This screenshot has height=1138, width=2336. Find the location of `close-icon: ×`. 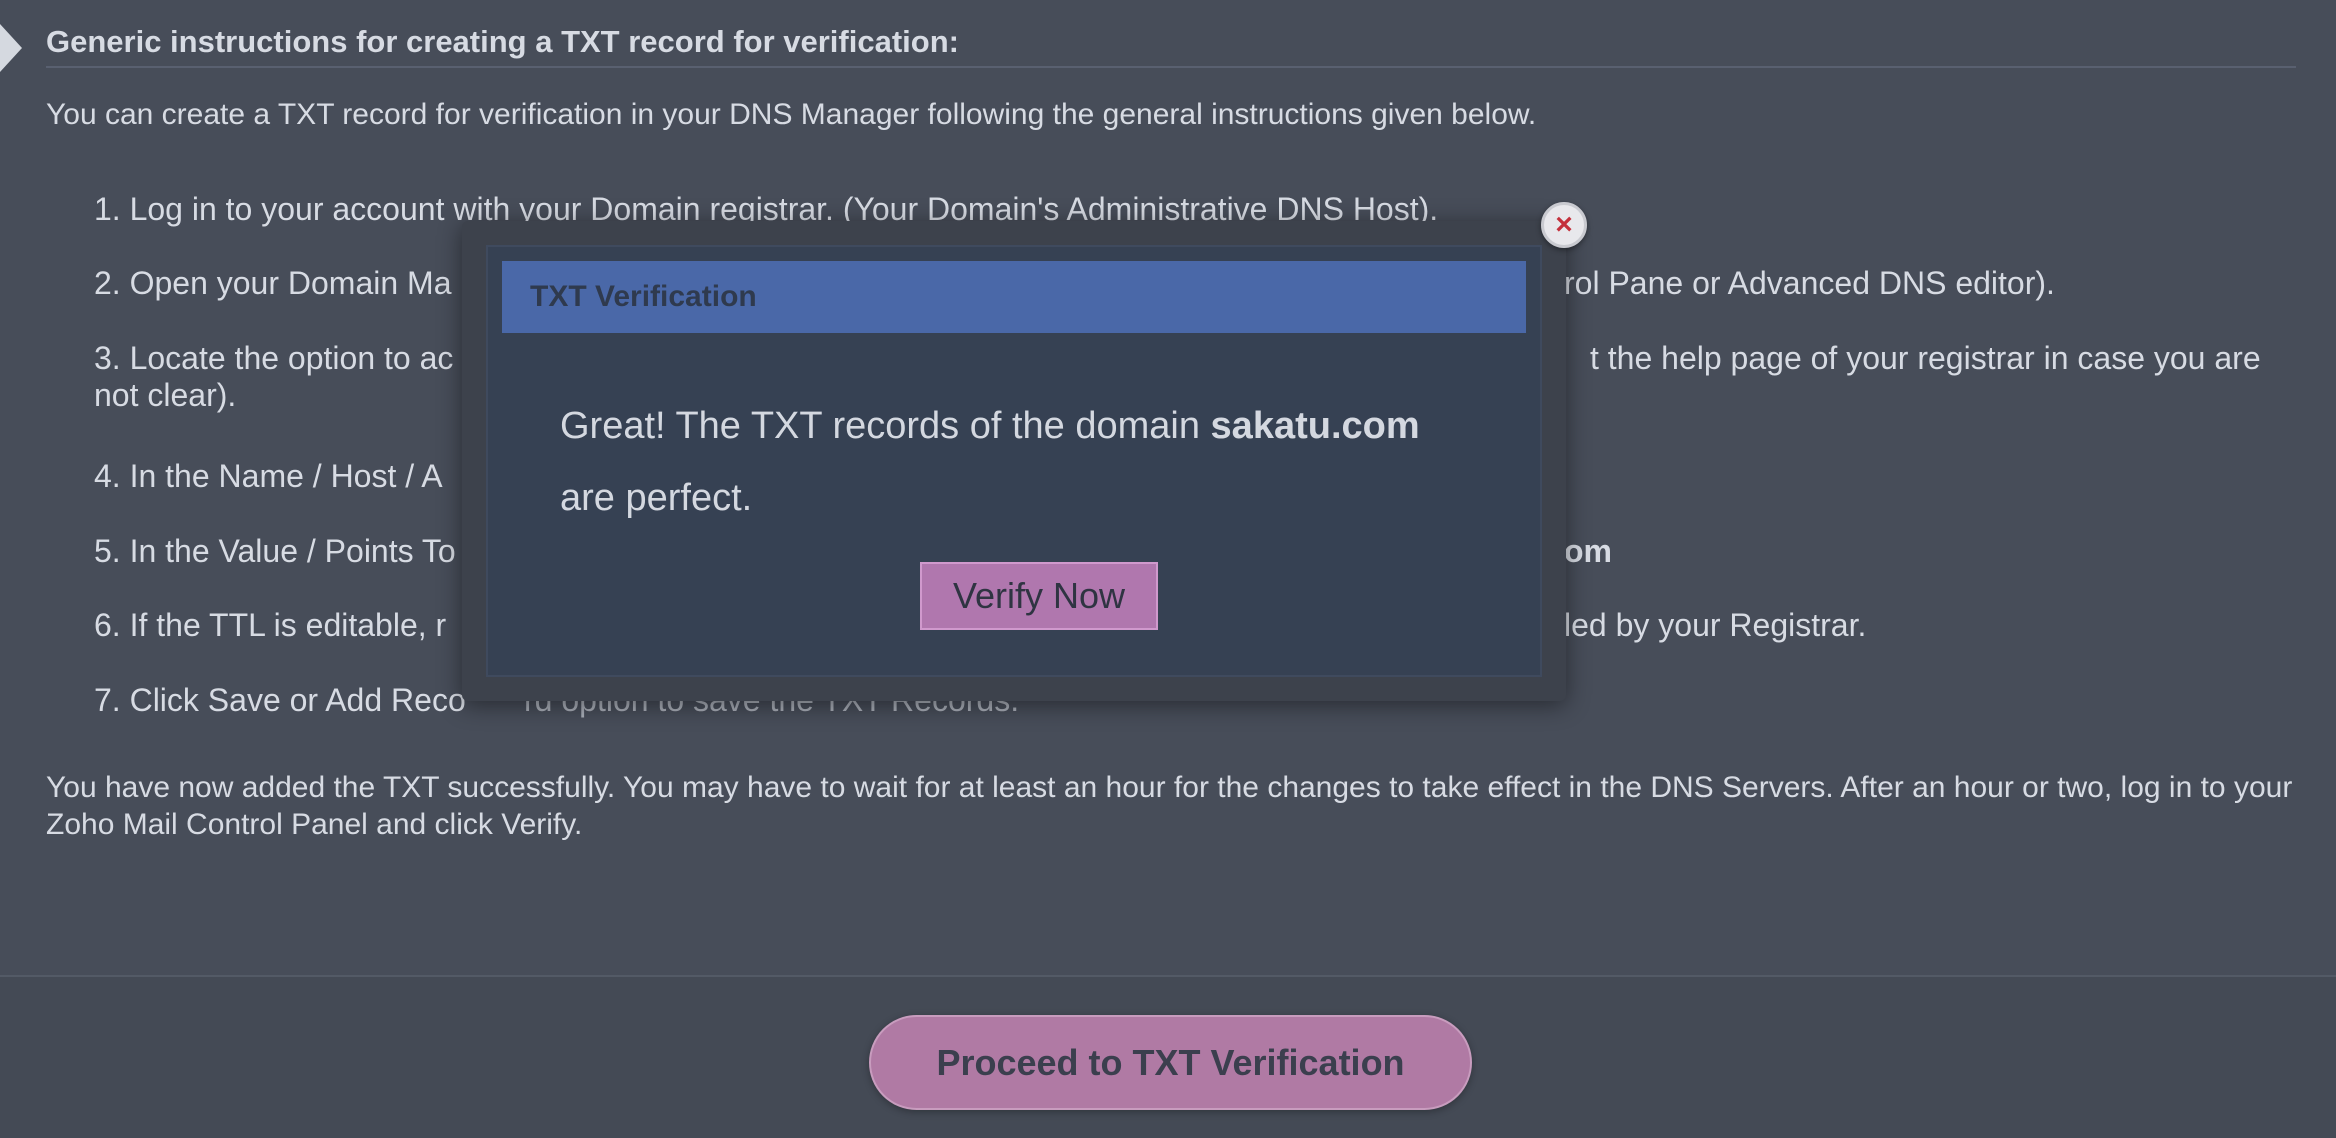

close-icon: × is located at coordinates (1564, 225).